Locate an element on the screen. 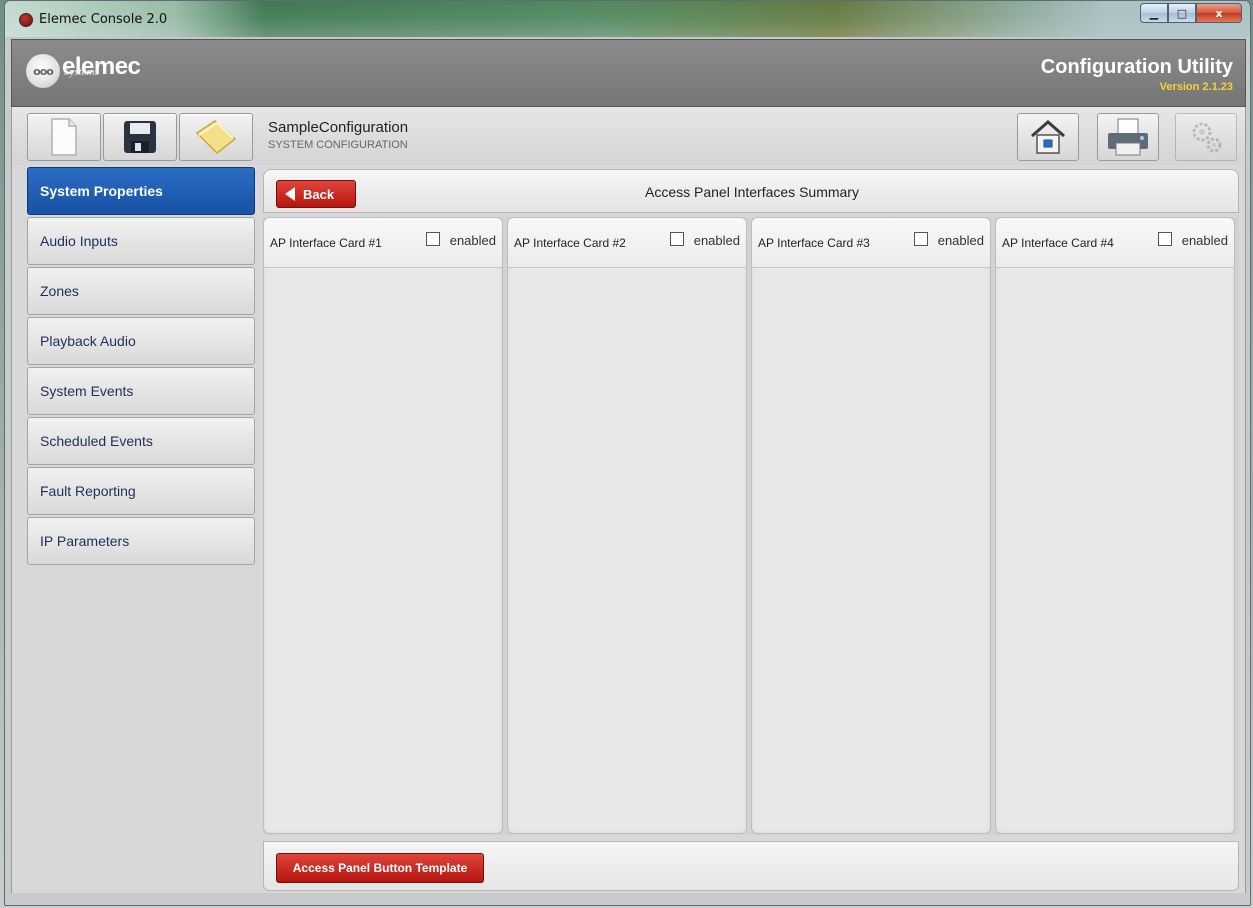  sidebar-item-label: System Properties is located at coordinates (101, 191).